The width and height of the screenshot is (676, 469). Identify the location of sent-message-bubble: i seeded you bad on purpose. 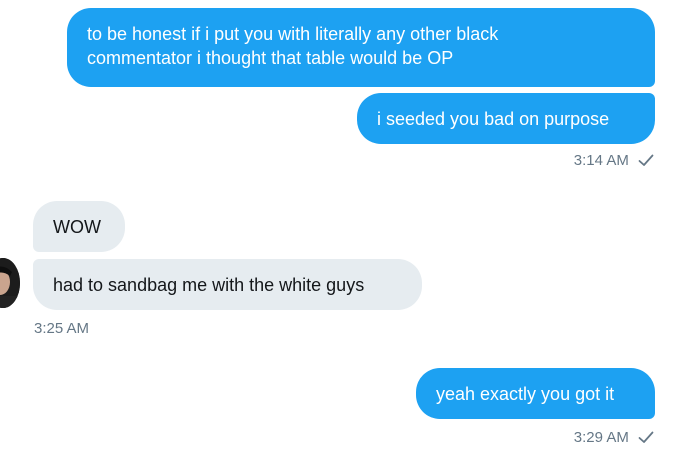
(506, 118).